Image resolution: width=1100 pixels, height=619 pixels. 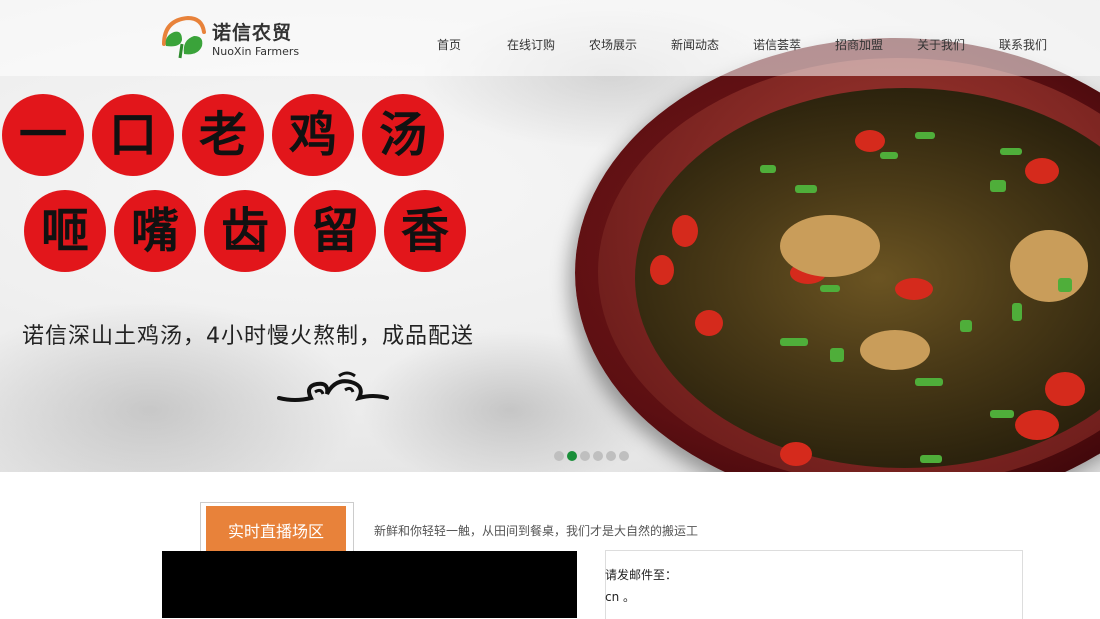 What do you see at coordinates (252, 33) in the screenshot?
I see `logo-name-cn: 诺信农贸` at bounding box center [252, 33].